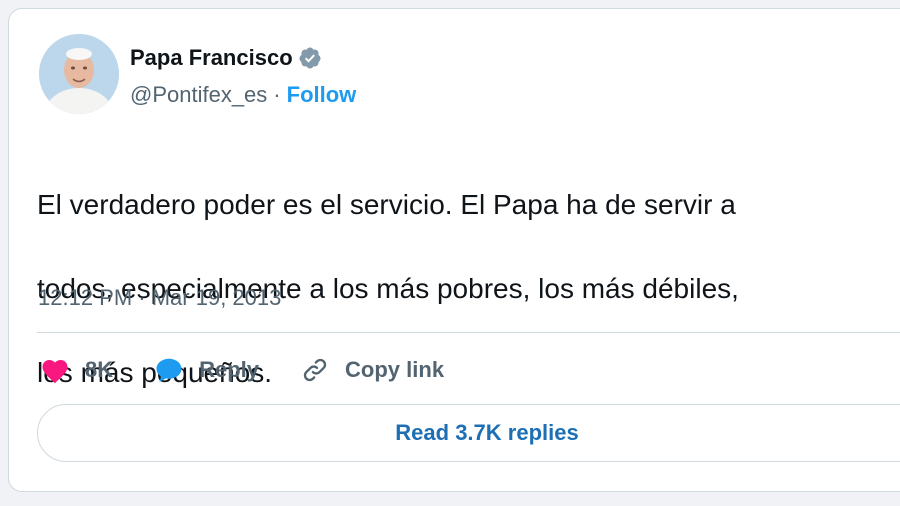 This screenshot has width=900, height=506. Describe the element at coordinates (198, 95) in the screenshot. I see `author-handle: @Pontifex_es` at that location.